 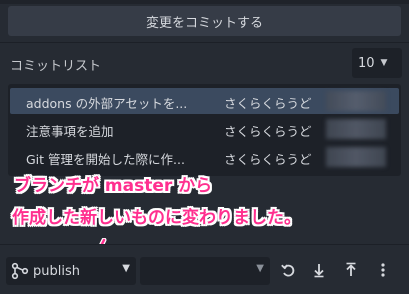 What do you see at coordinates (204, 157) in the screenshot?
I see `commit-row: Git 管理を開始した際に作... さくらくらうど` at bounding box center [204, 157].